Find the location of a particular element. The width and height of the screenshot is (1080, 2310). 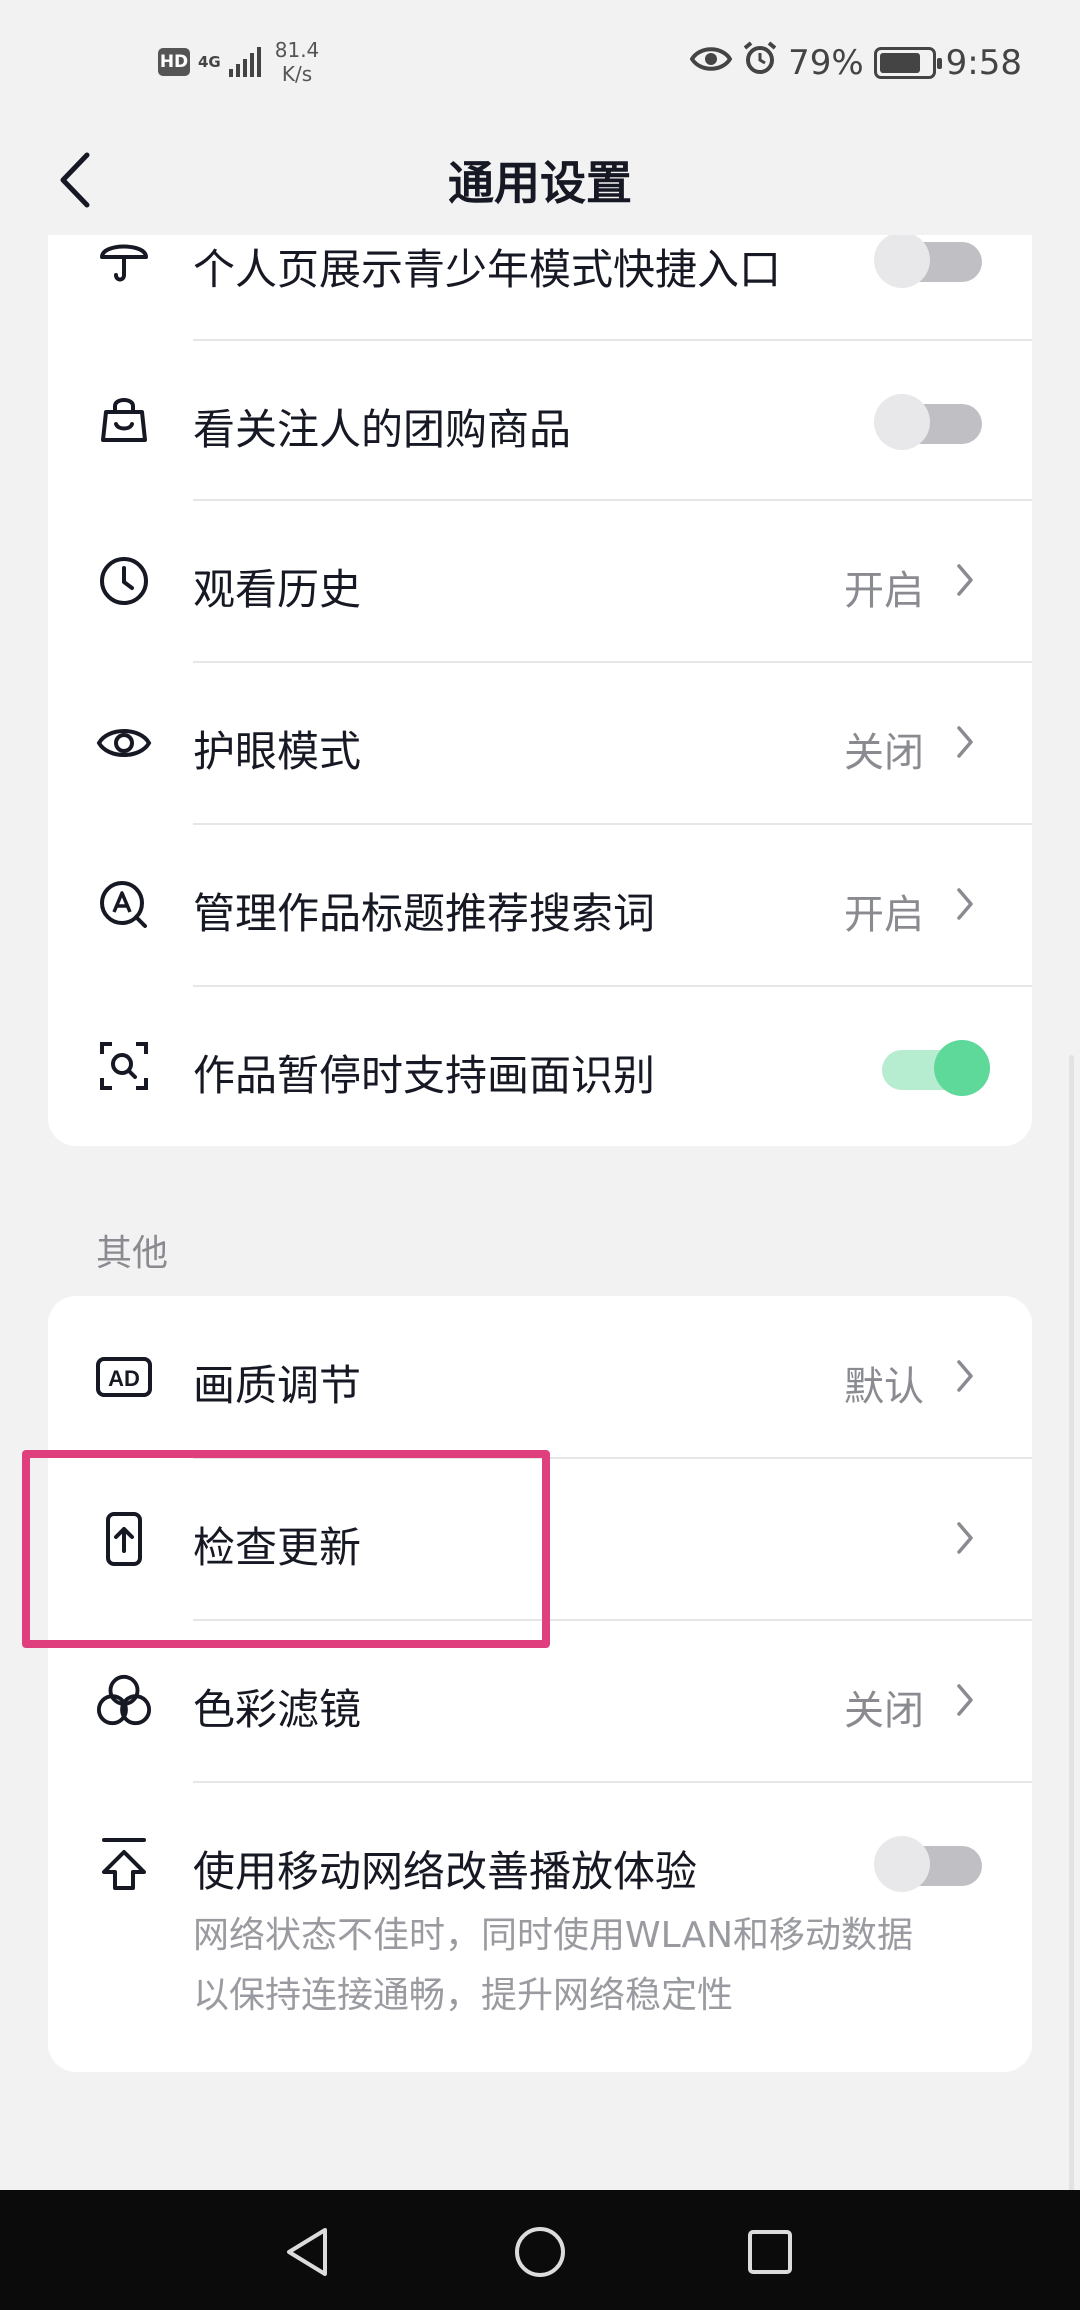

home-circle-icon is located at coordinates (540, 2252).